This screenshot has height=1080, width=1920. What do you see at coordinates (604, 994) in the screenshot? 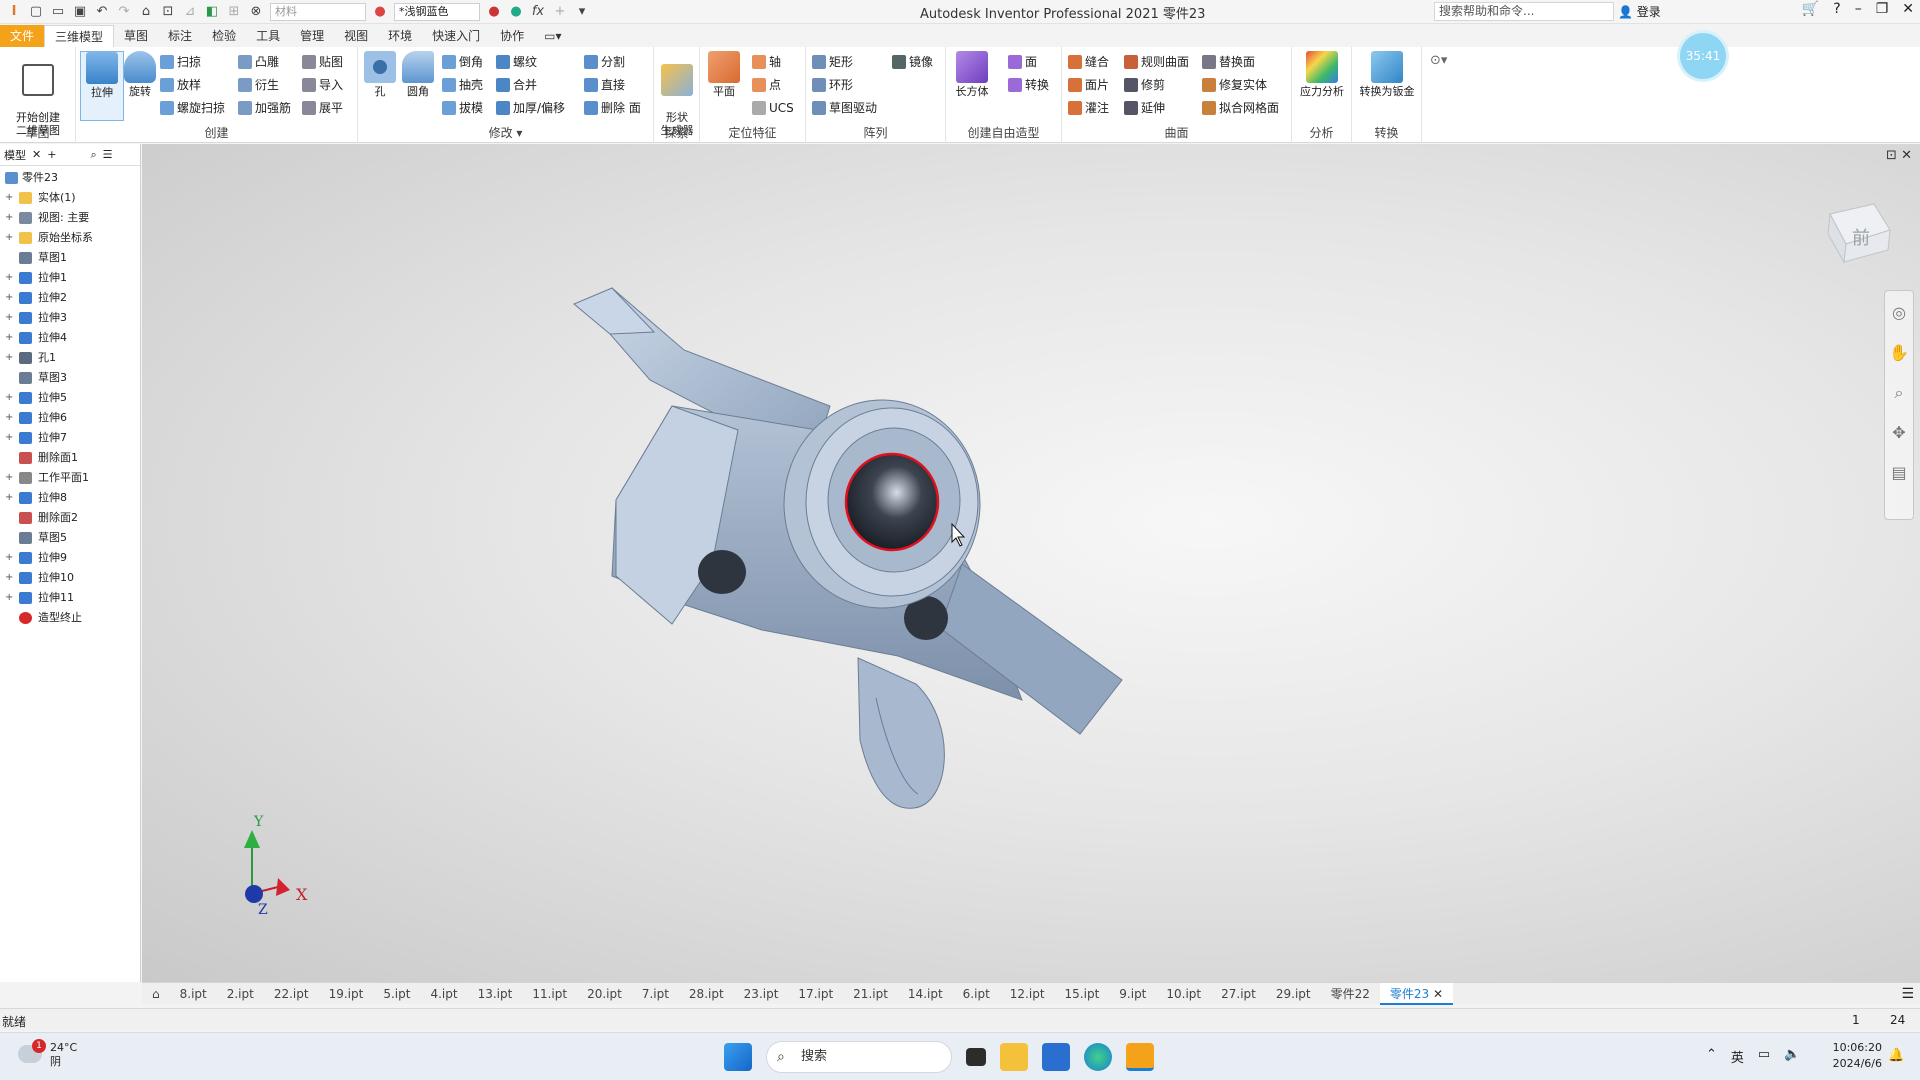
I see `document-tab: 20.ipt` at bounding box center [604, 994].